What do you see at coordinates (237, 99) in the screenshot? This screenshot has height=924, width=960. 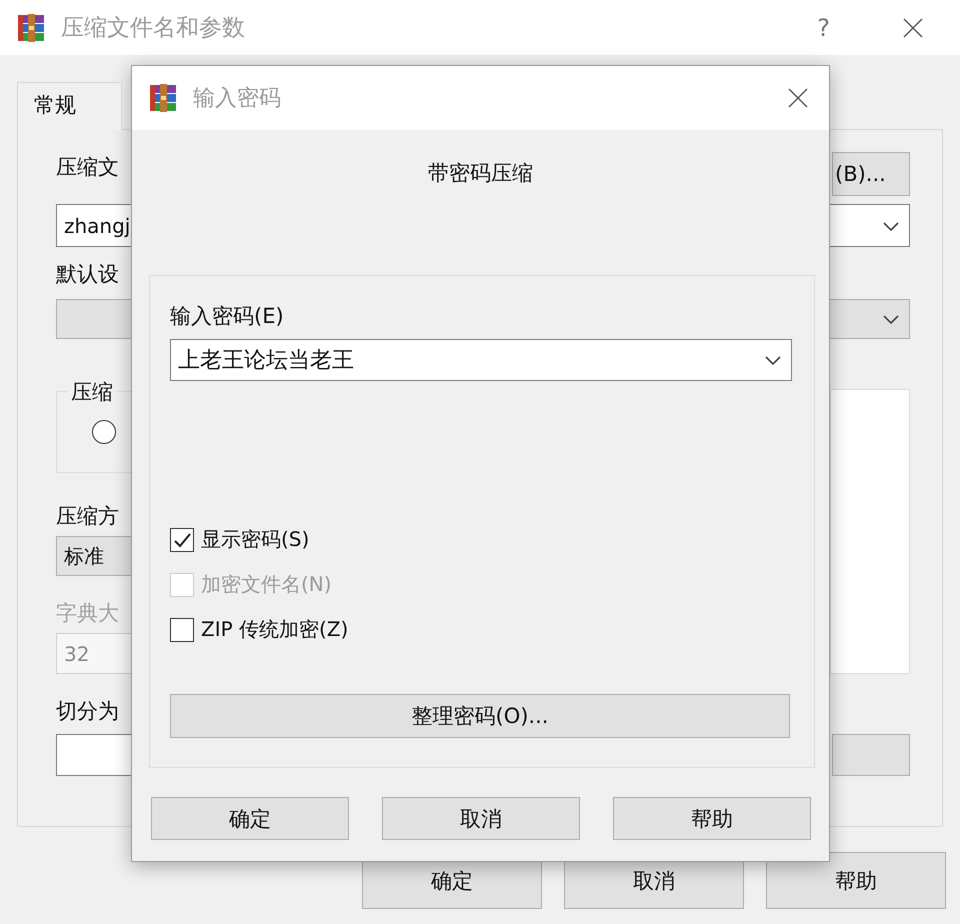 I see `window-title: 输入密码` at bounding box center [237, 99].